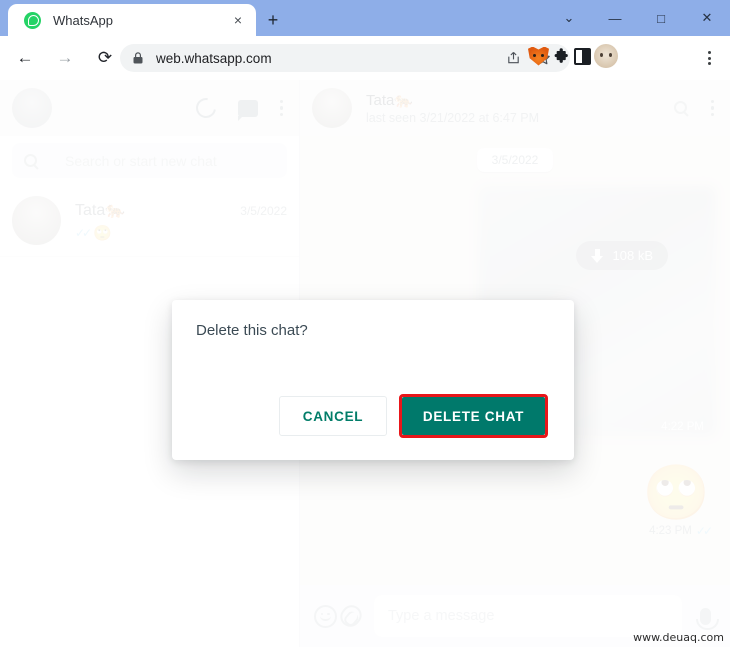 The height and width of the screenshot is (647, 730). I want to click on new-chat-icon, so click(247, 110).